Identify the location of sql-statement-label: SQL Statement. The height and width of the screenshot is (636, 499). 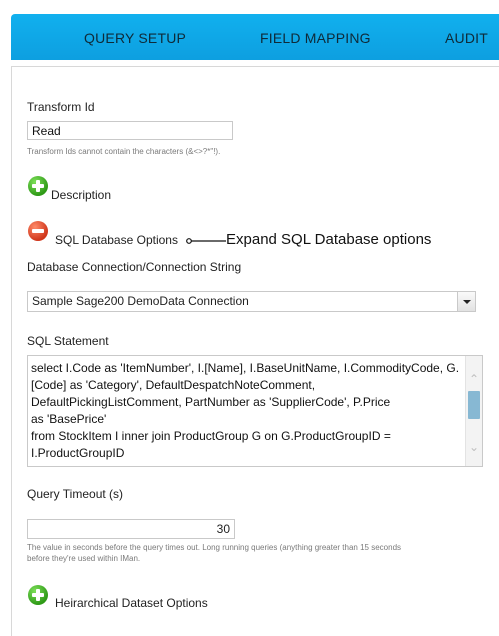
(68, 341).